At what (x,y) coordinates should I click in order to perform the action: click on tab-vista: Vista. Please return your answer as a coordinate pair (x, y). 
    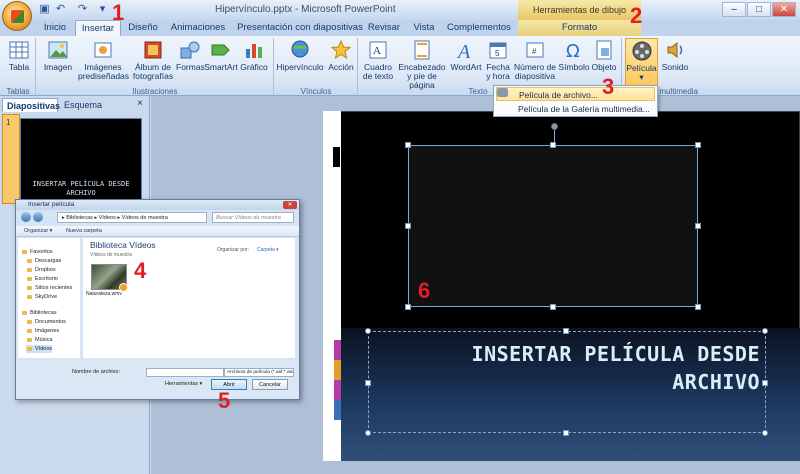
    Looking at the image, I should click on (424, 28).